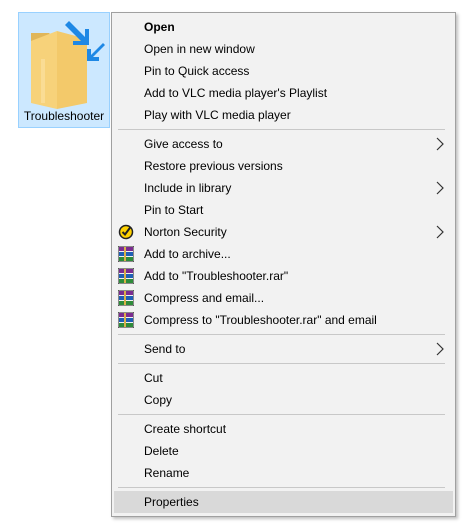  I want to click on menu-item-label: Add to VLC media player's Playlist, so click(236, 93).